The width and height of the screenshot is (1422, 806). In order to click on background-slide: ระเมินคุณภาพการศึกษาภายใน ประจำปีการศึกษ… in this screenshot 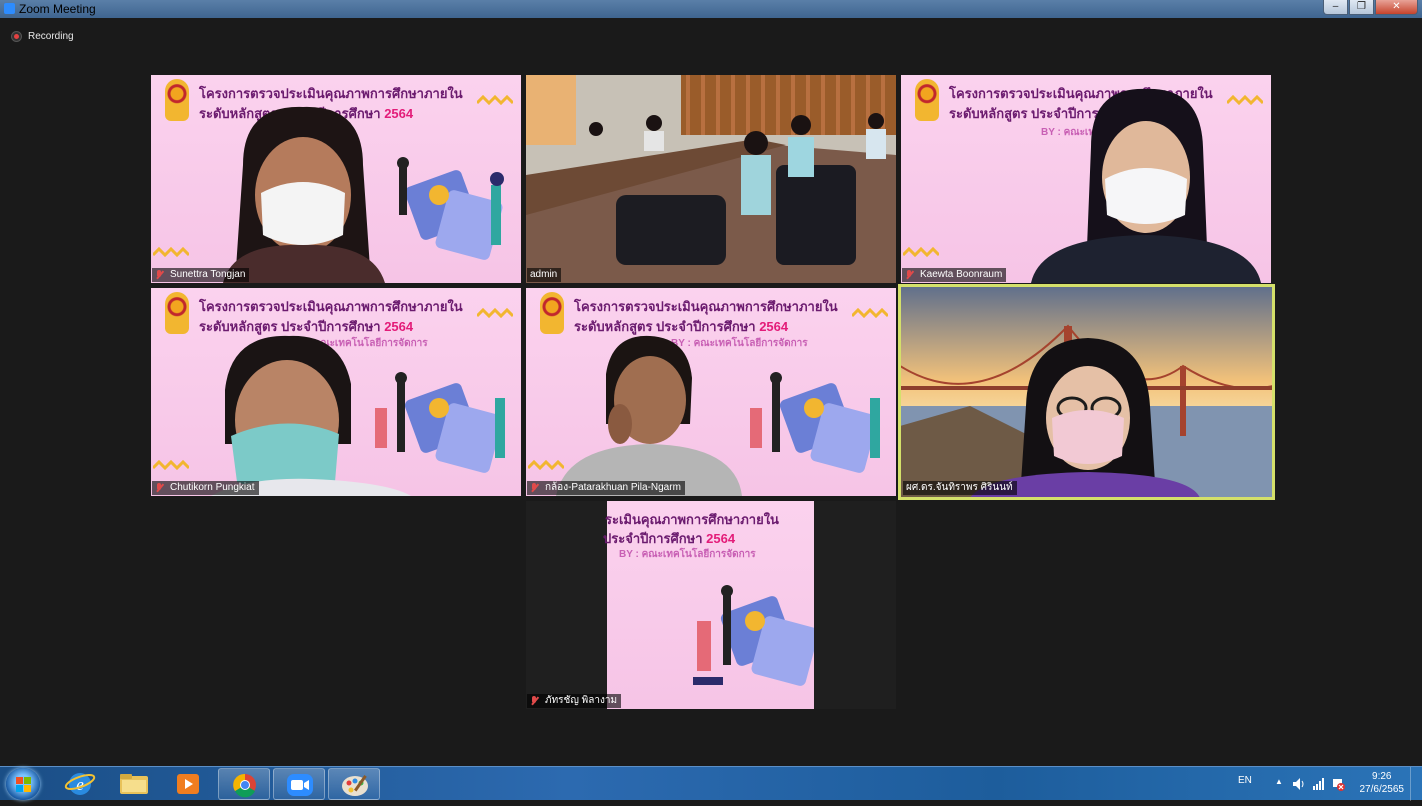, I will do `click(708, 605)`.